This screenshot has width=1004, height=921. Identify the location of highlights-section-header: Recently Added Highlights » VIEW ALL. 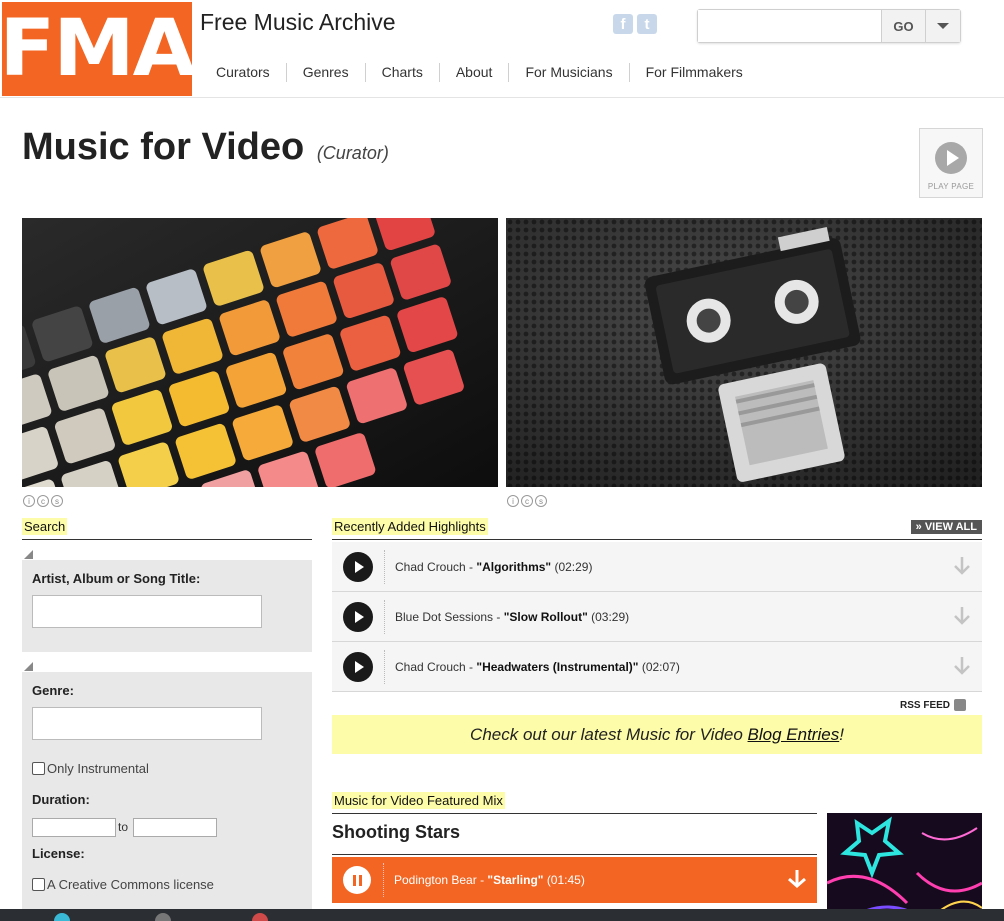
(657, 529).